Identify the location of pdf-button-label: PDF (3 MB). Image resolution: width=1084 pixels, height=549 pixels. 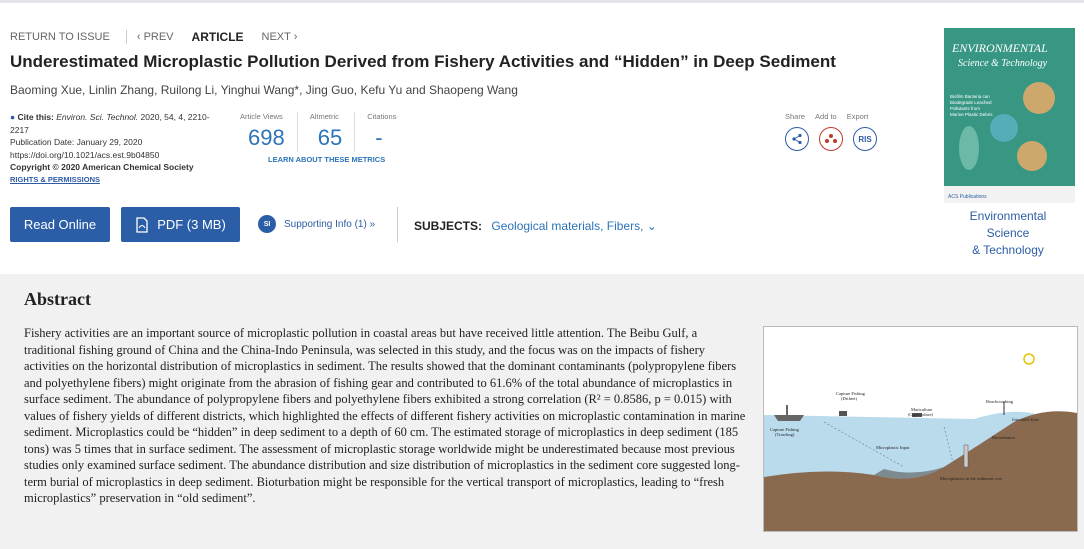
(191, 224).